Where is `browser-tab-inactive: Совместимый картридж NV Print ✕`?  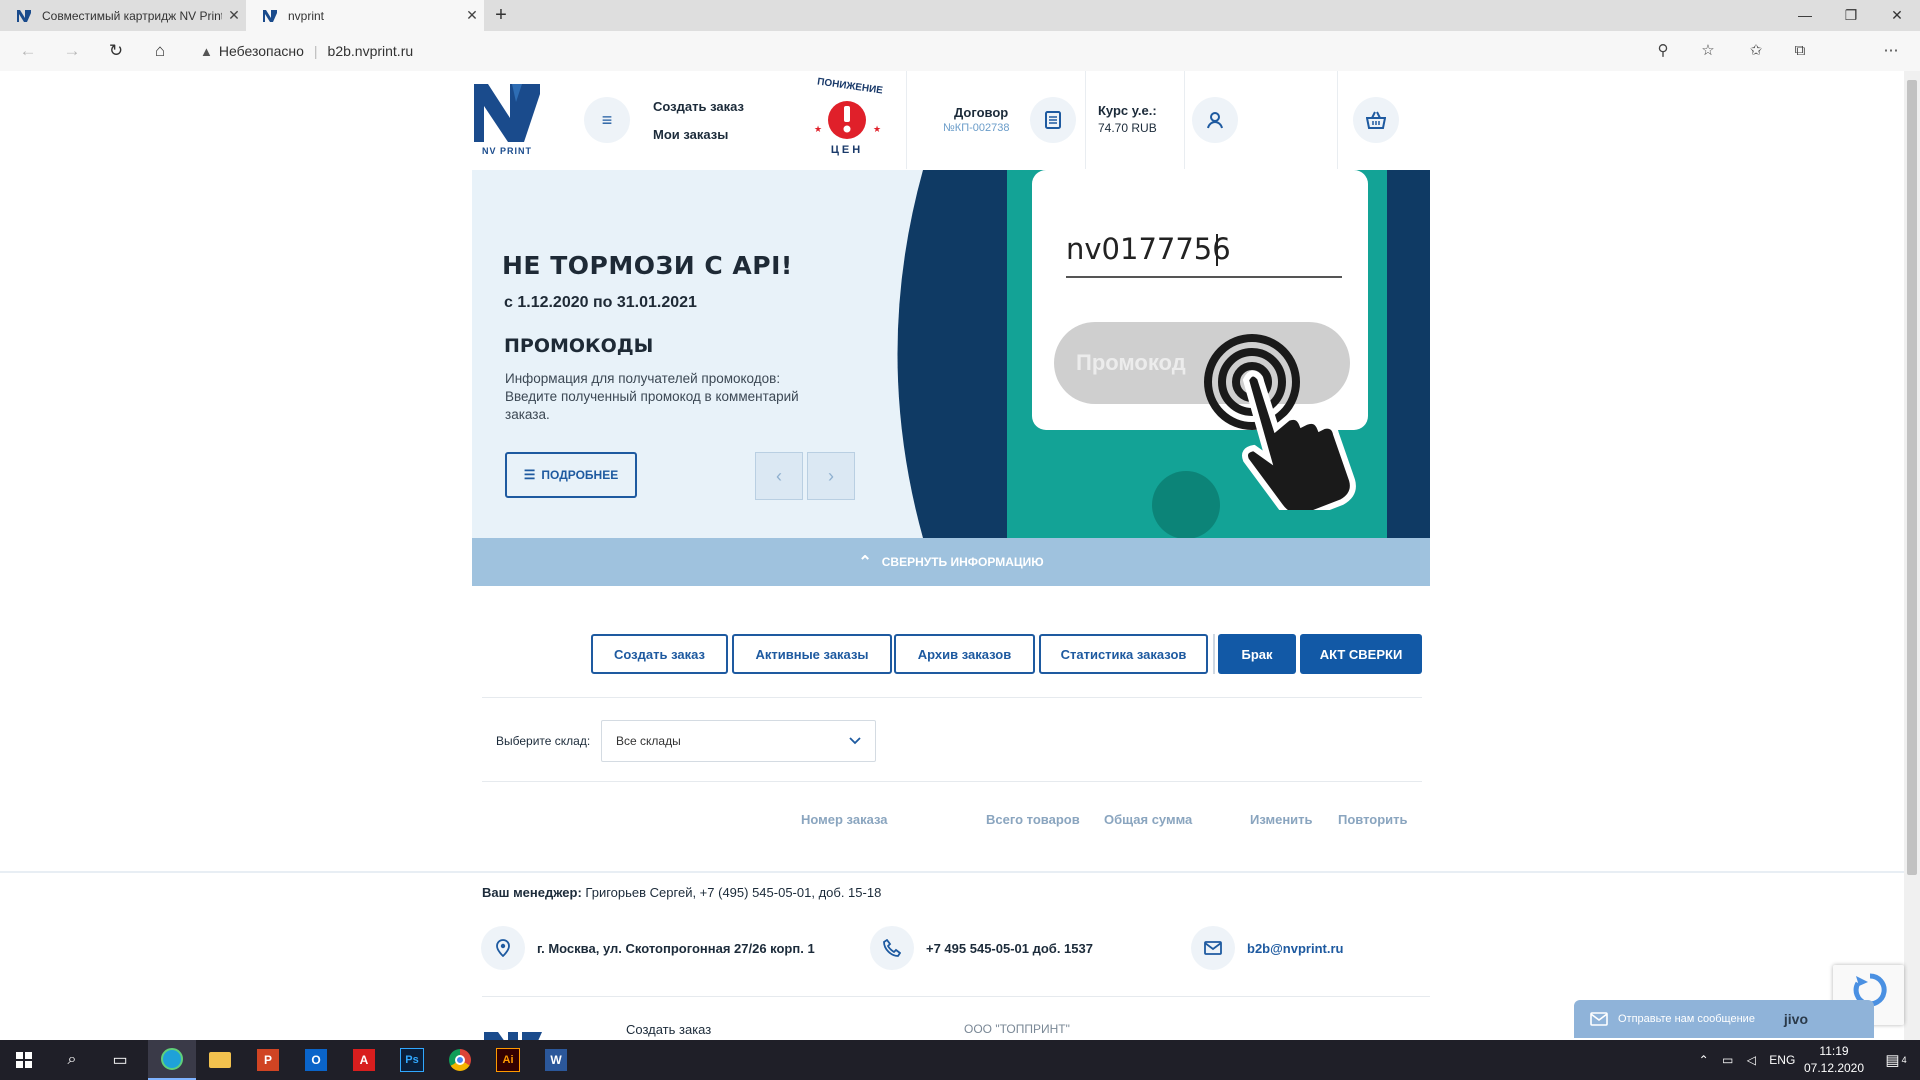
browser-tab-inactive: Совместимый картридж NV Print ✕ is located at coordinates (123, 15).